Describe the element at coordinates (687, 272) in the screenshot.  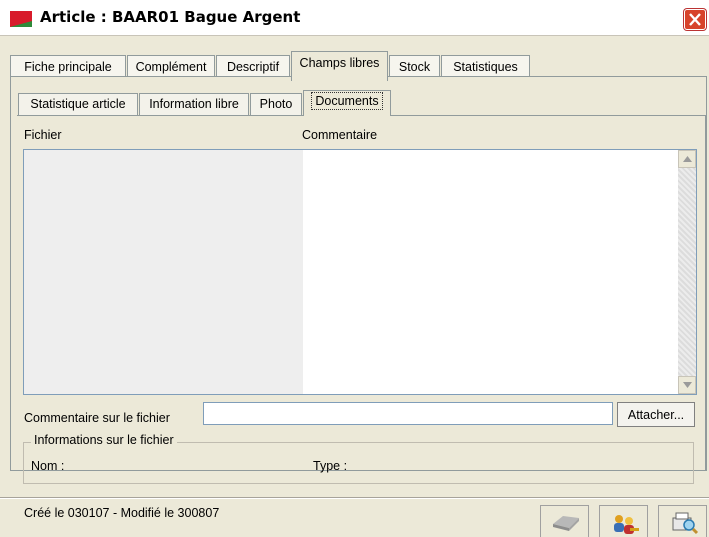
I see `vertical-scrollbar` at that location.